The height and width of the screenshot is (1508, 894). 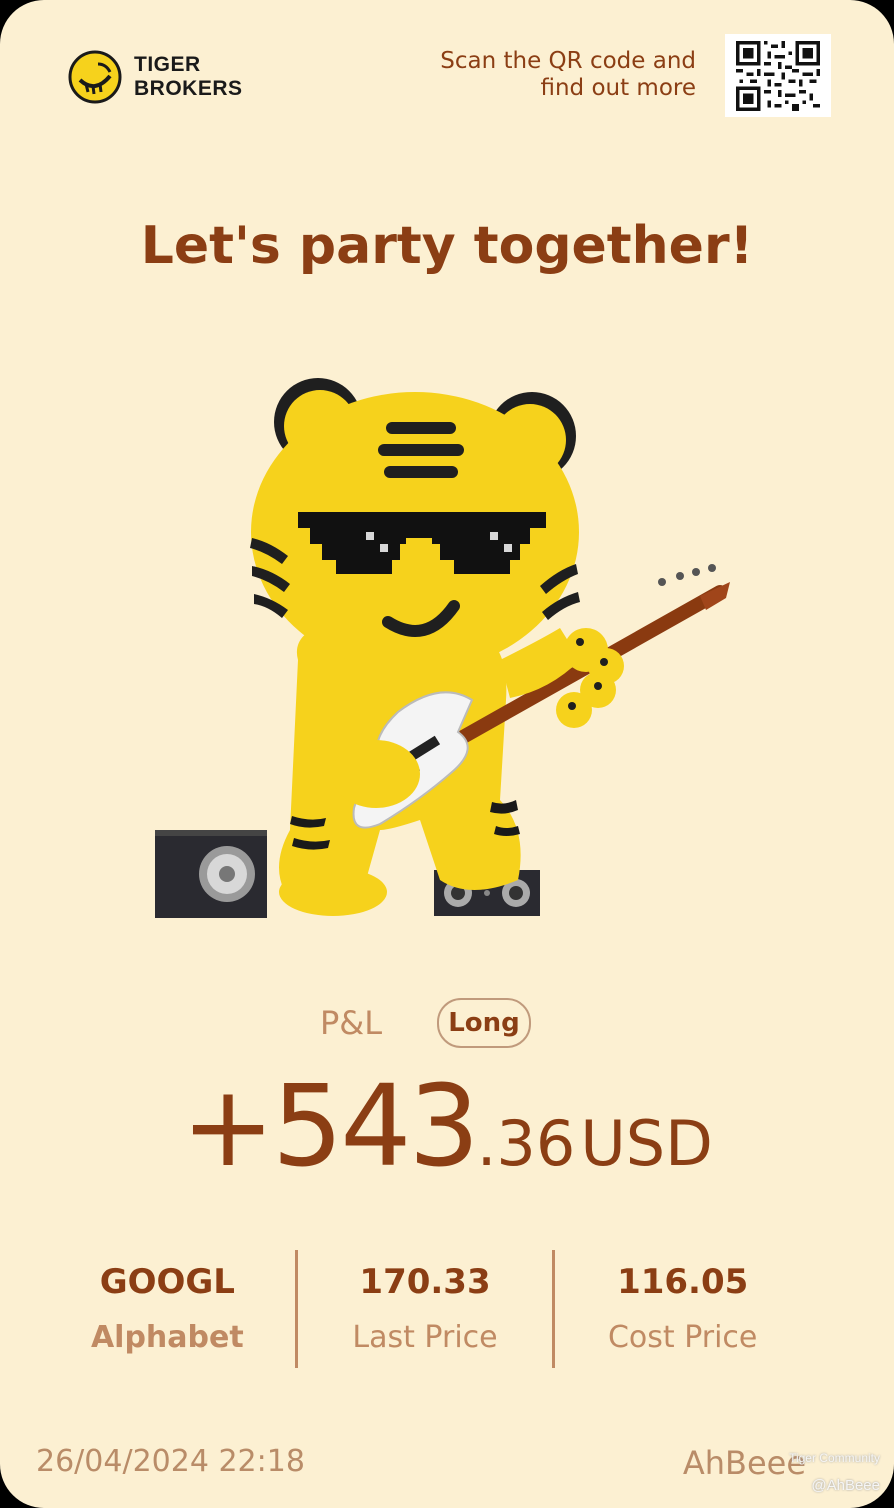 I want to click on pnl-label: P&L, so click(x=351, y=1023).